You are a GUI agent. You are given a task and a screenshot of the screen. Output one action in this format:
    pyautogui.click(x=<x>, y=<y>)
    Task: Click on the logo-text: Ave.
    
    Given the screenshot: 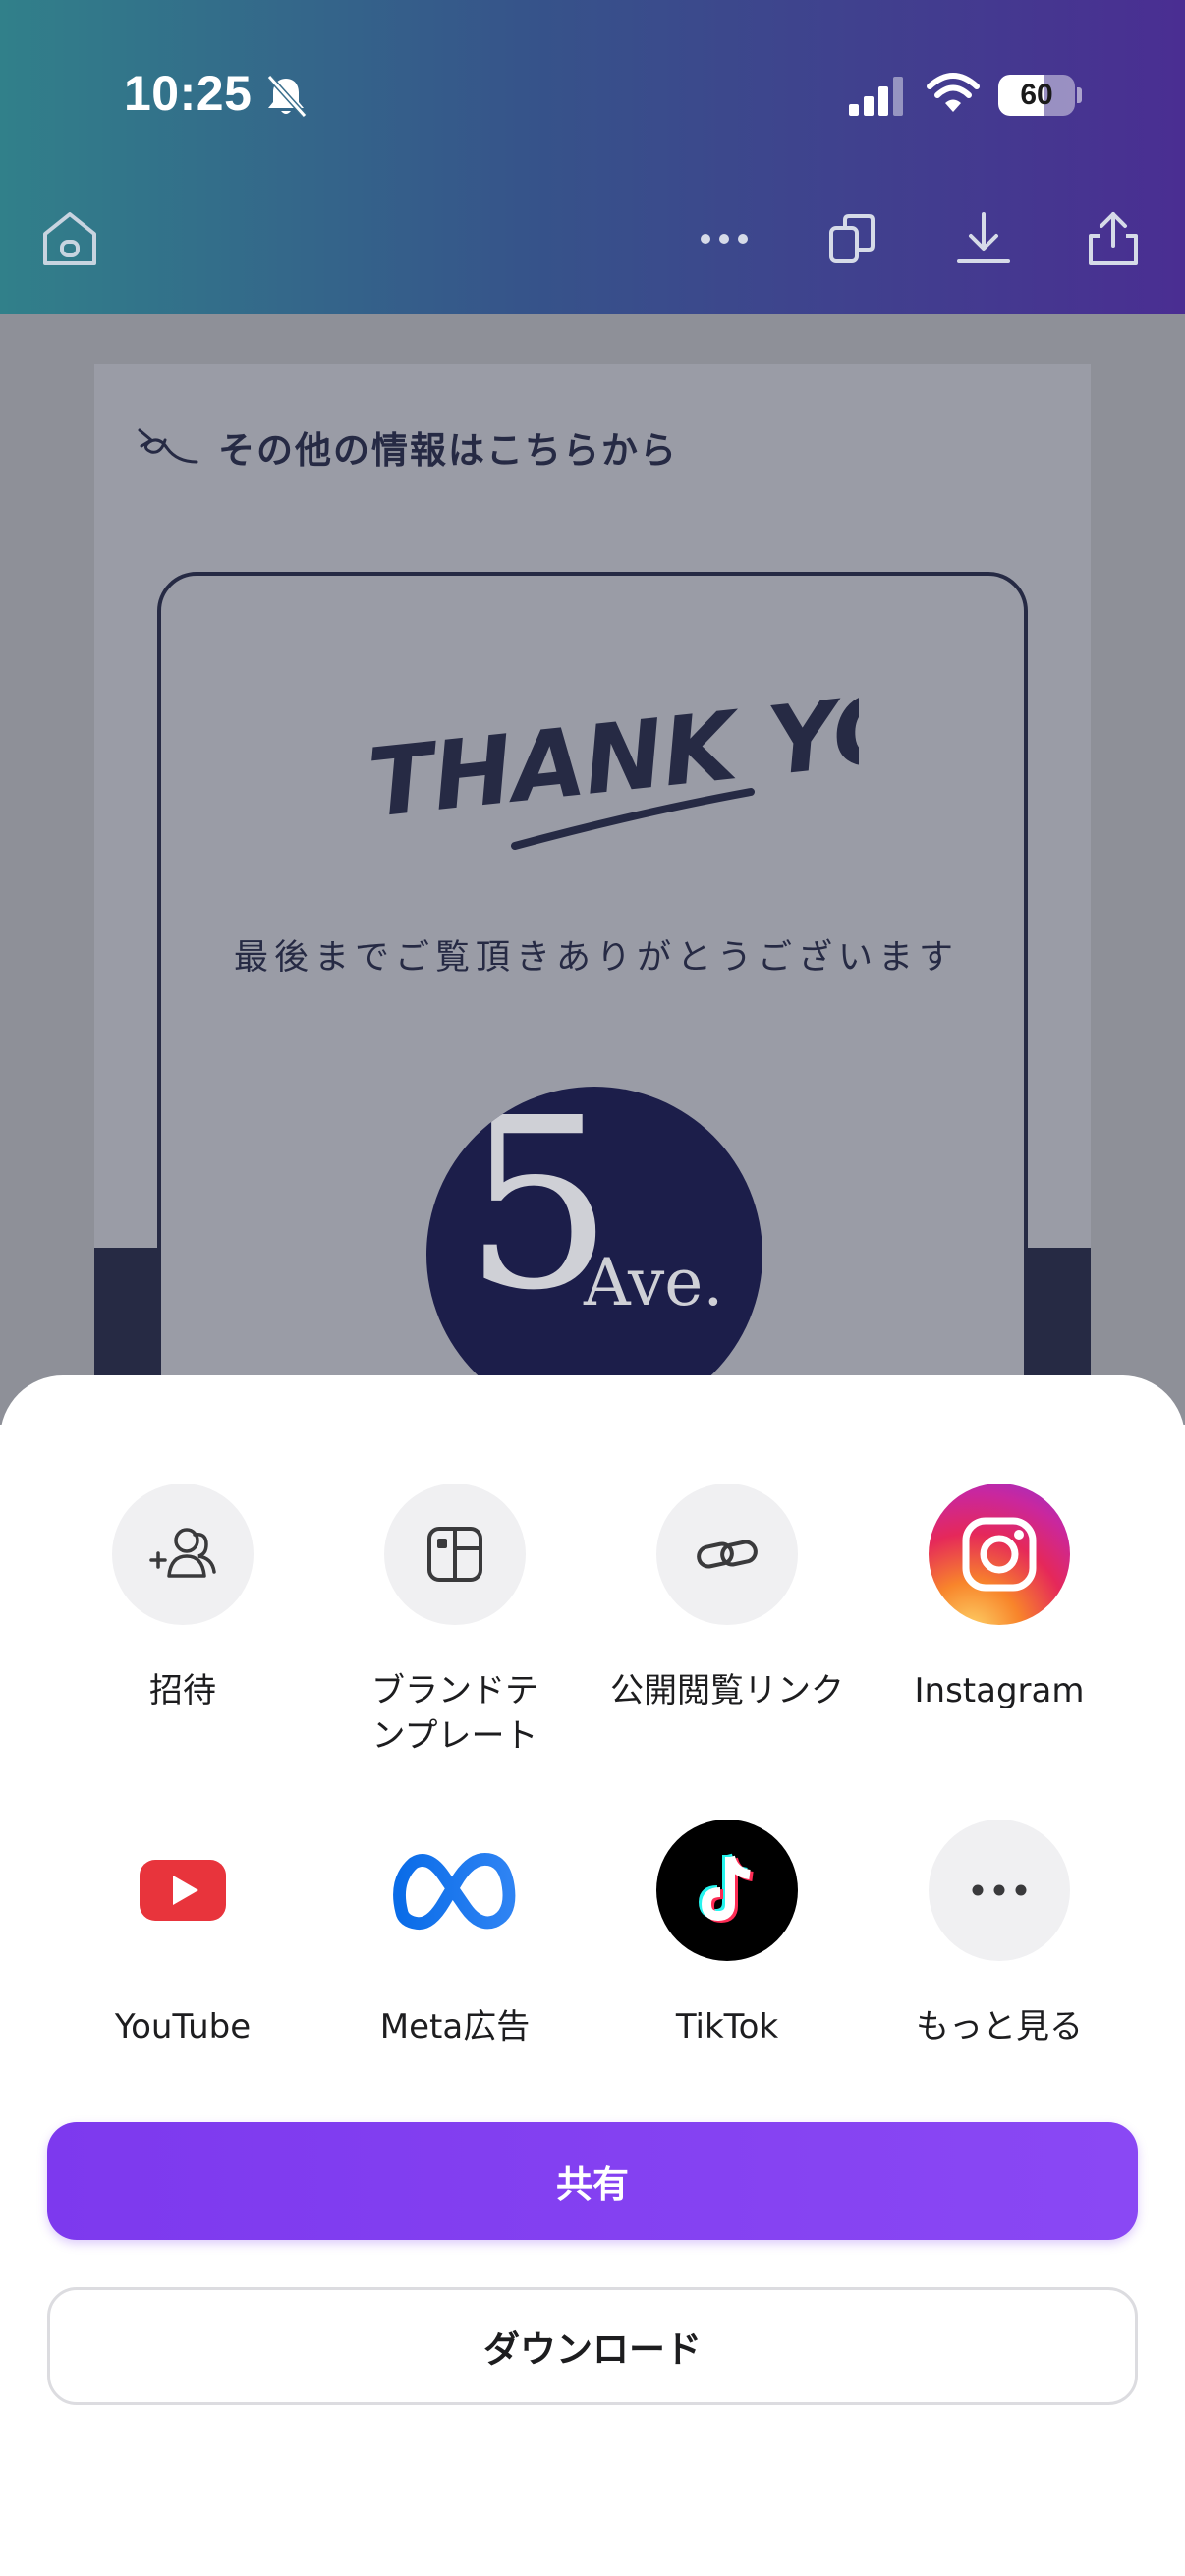 What is the action you would take?
    pyautogui.click(x=654, y=1282)
    